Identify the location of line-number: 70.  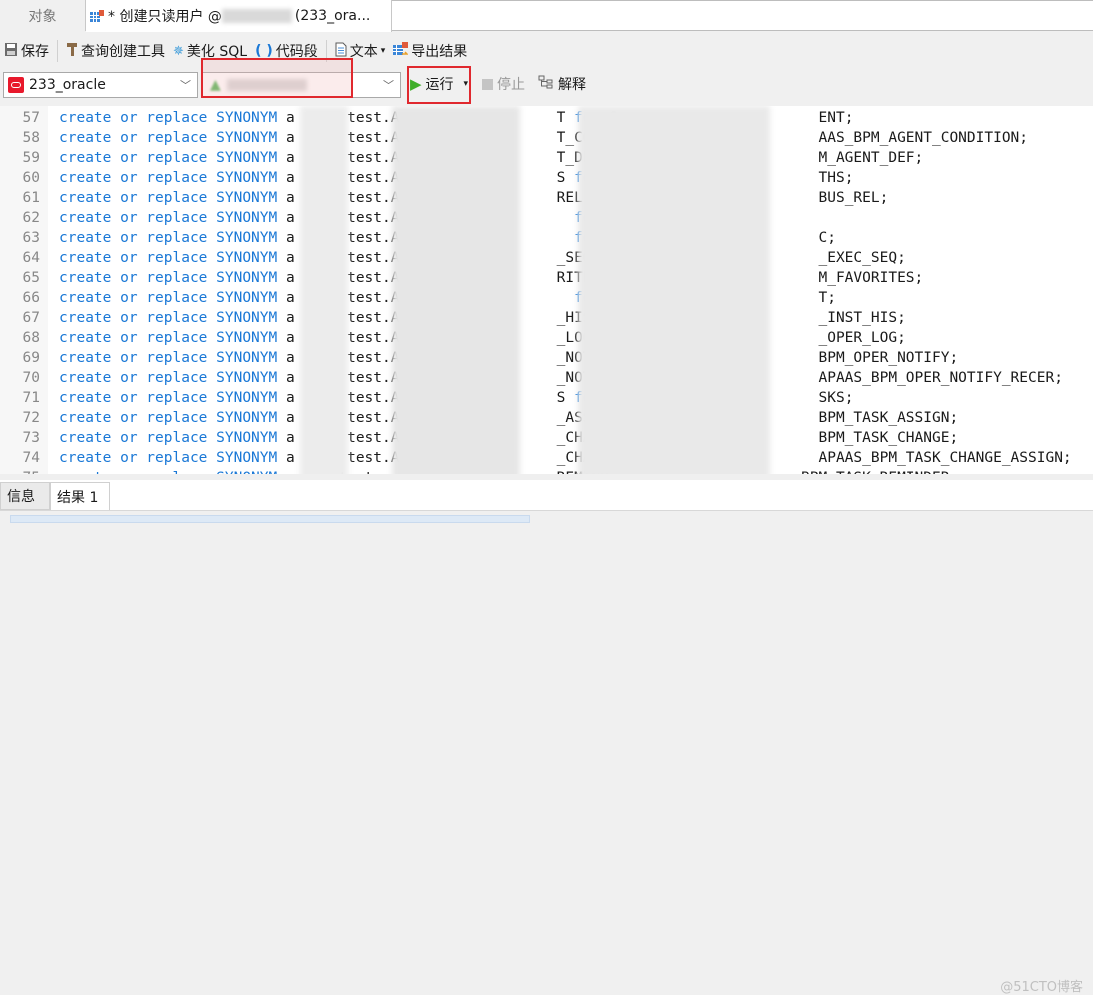
(31, 378).